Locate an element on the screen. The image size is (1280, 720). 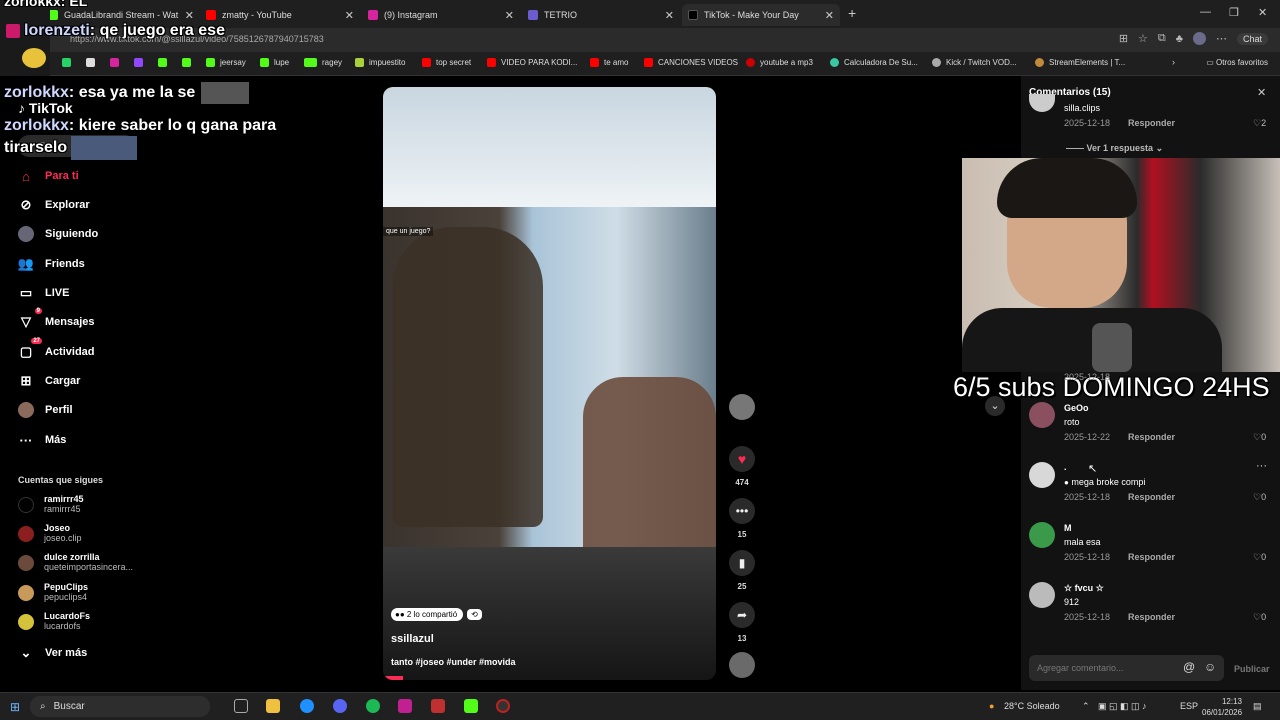
bookmark-canciones-videos: CANCIONES VIDEOS is located at coordinates (691, 62).